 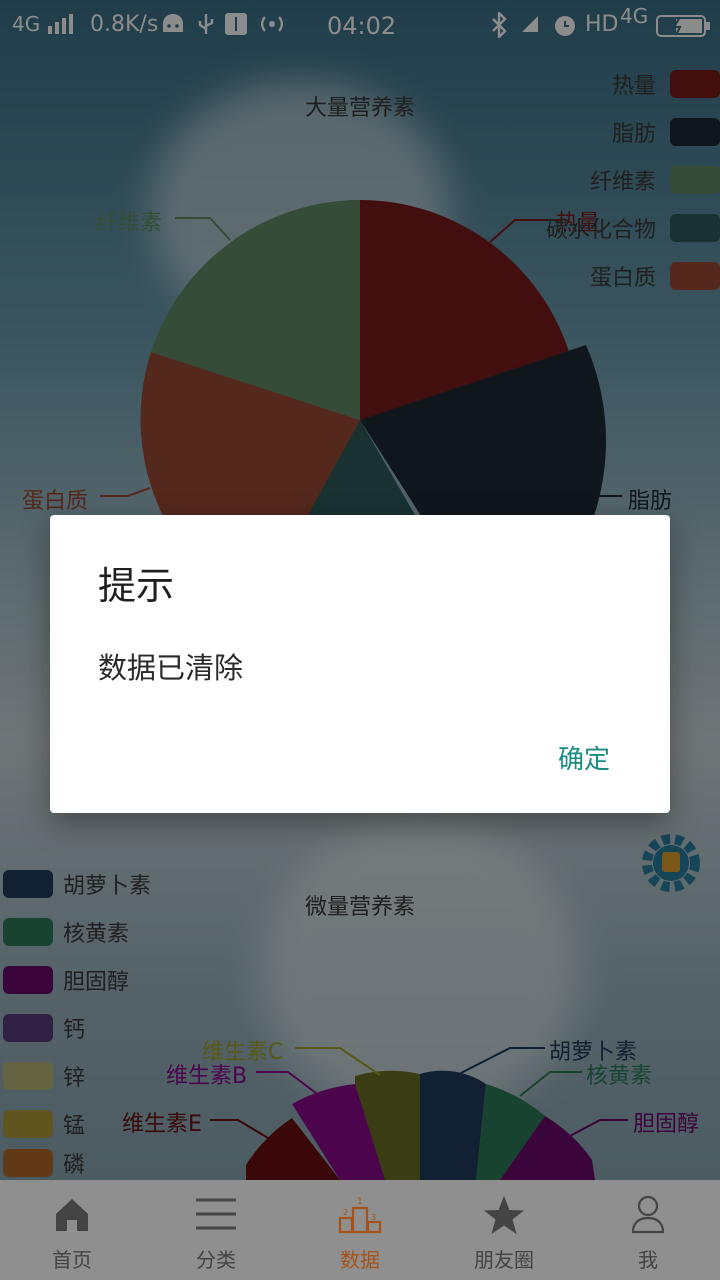 I want to click on tab-label: 朋友圈, so click(x=504, y=1260).